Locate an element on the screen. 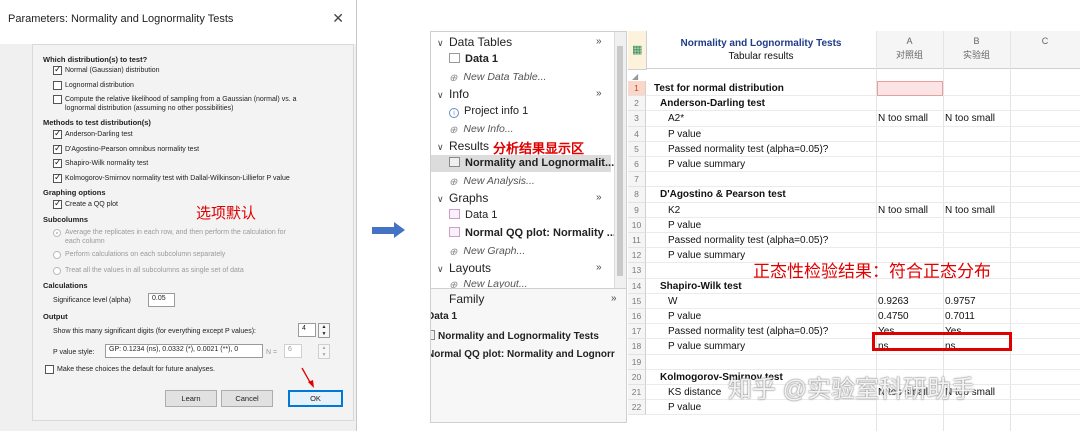 This screenshot has height=431, width=1080. family-item-data1: Data 1 is located at coordinates (444, 316).